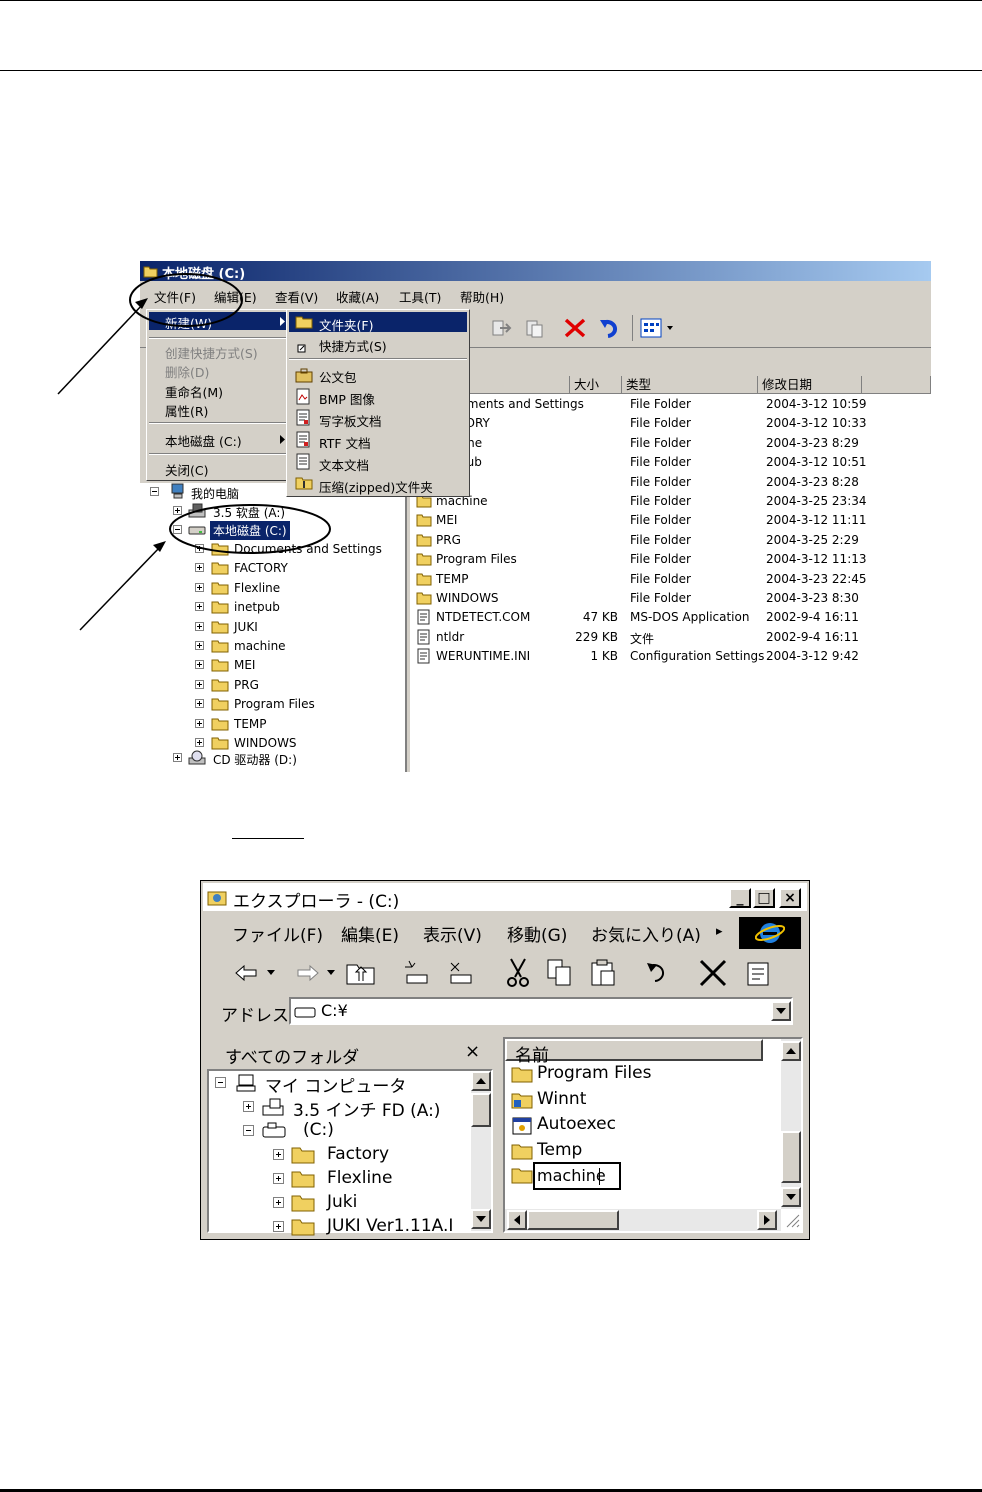  Describe the element at coordinates (537, 933) in the screenshot. I see `menu-go: 移動(G)` at that location.